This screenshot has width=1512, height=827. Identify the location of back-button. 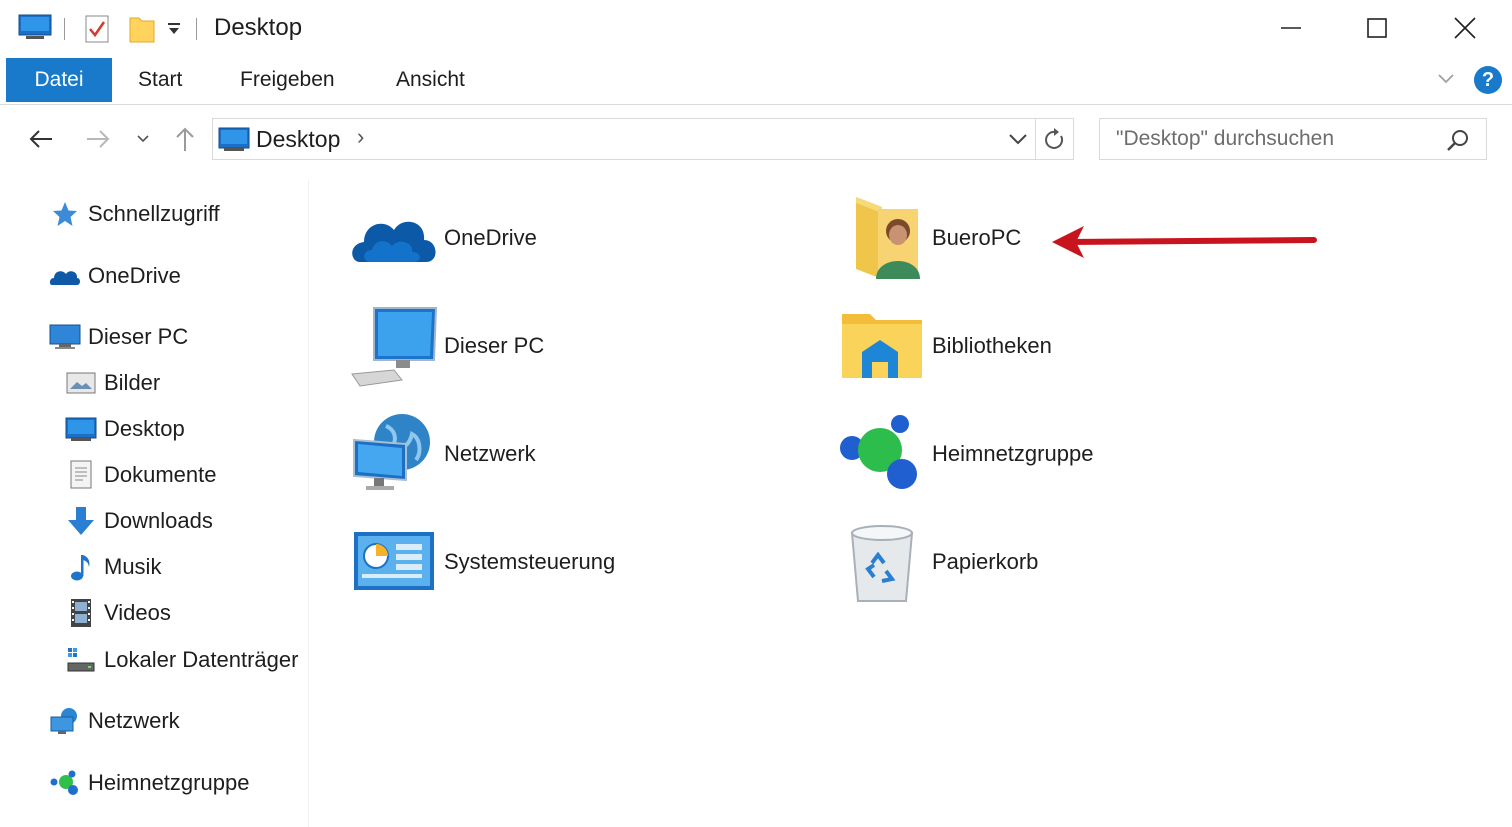
(41, 139).